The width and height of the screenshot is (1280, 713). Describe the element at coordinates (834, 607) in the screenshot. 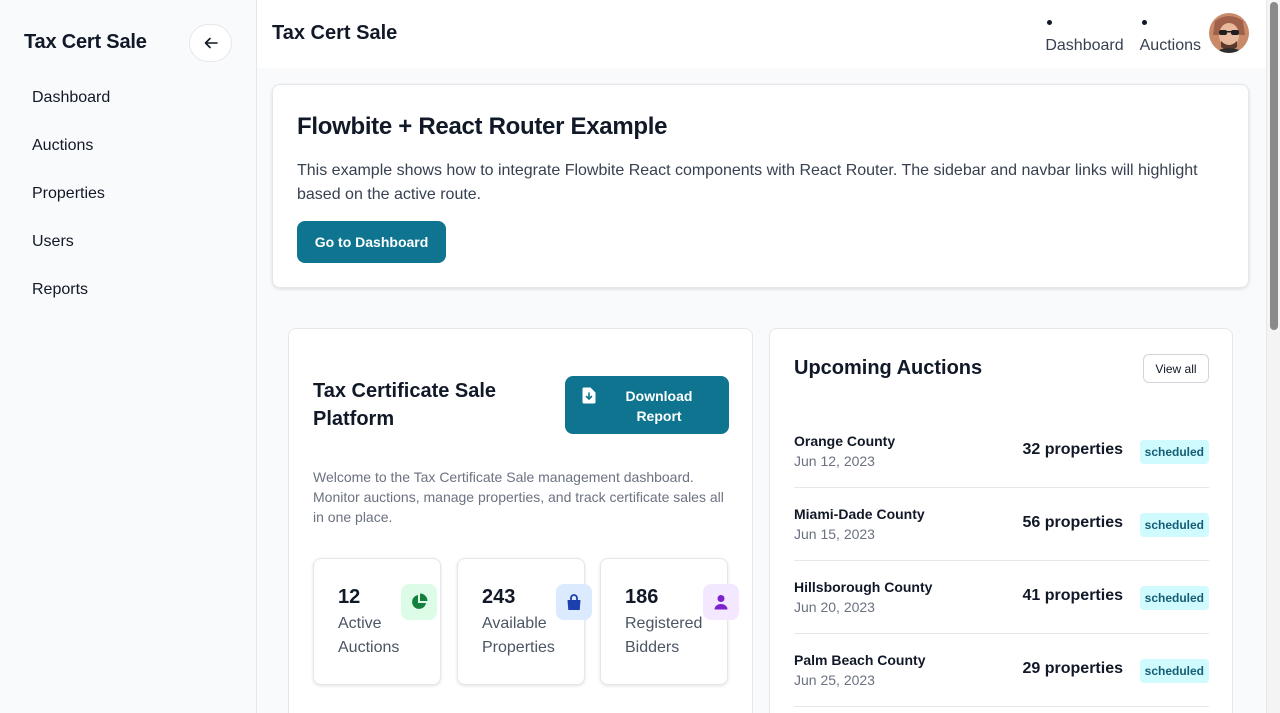

I see `auction-date: Jun 20, 2023` at that location.